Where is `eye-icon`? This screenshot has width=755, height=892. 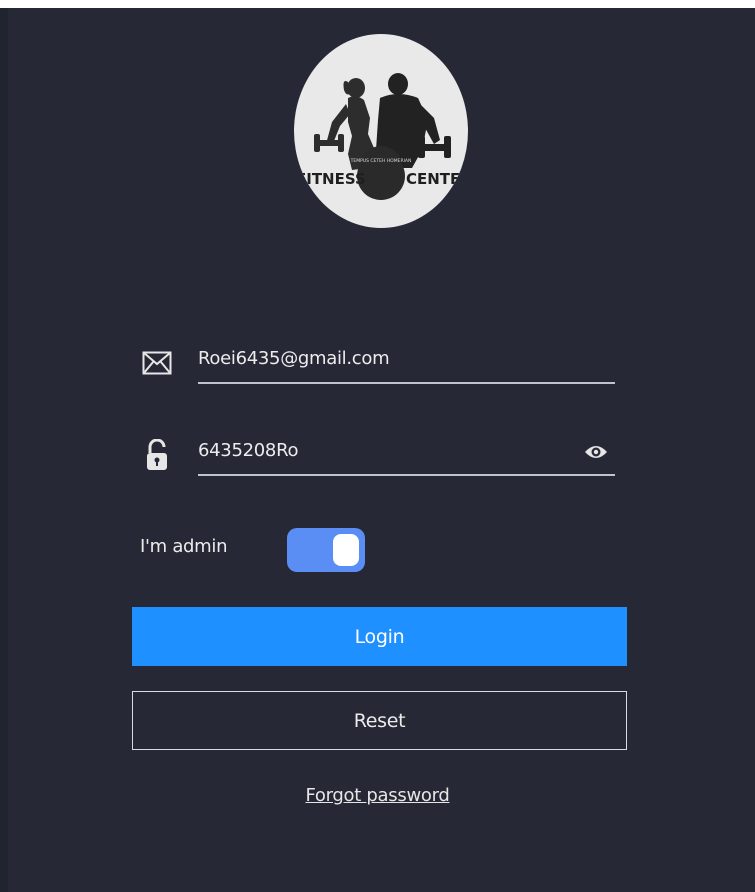
eye-icon is located at coordinates (596, 452).